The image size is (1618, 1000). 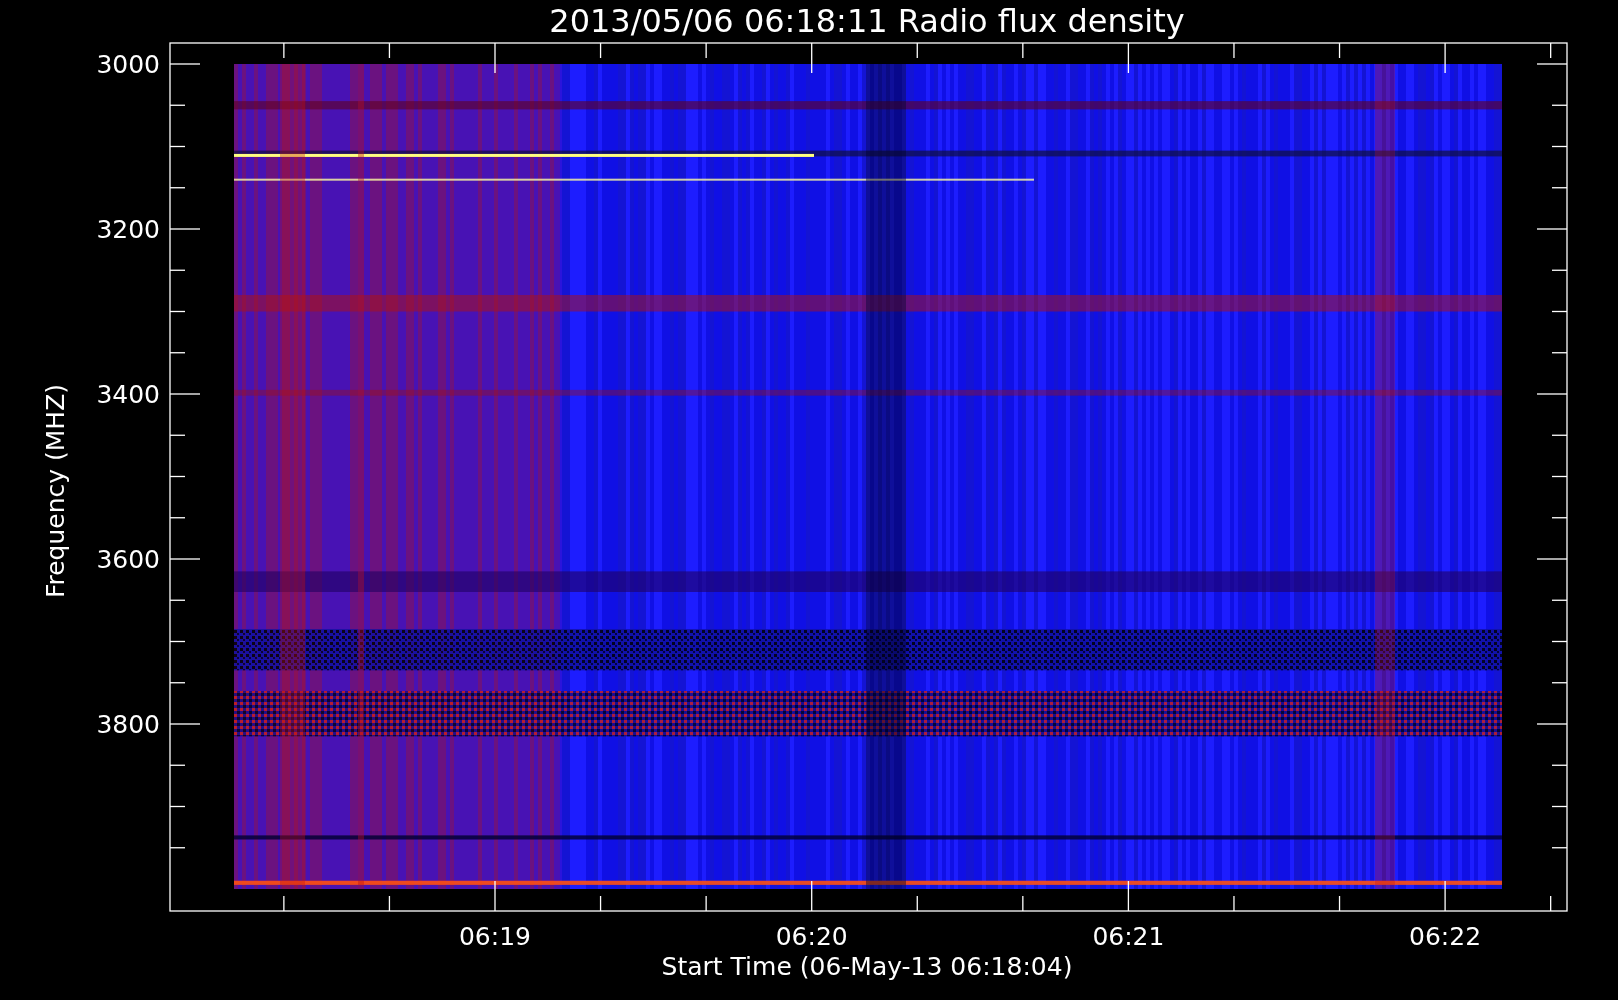 I want to click on y-tick-label: 3200, so click(x=128, y=229).